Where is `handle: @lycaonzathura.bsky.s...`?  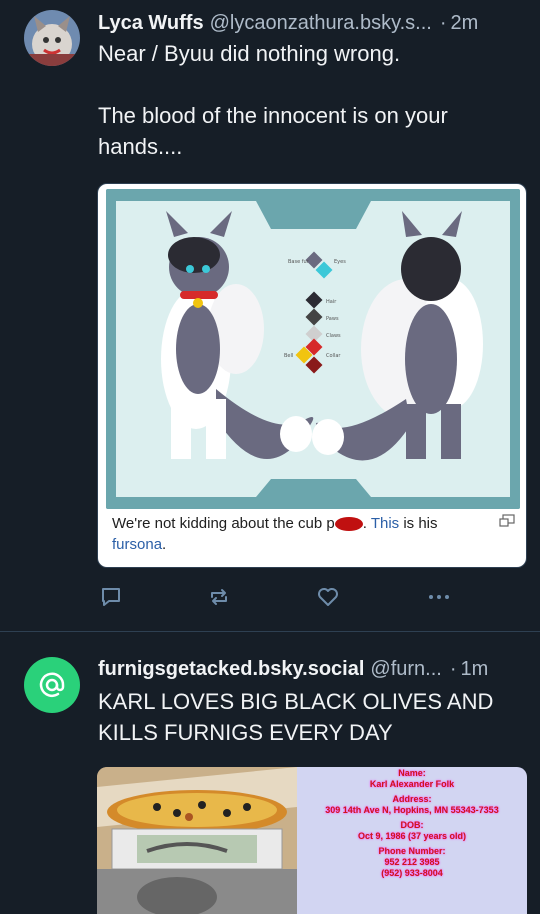
handle: @lycaonzathura.bsky.s... is located at coordinates (321, 23).